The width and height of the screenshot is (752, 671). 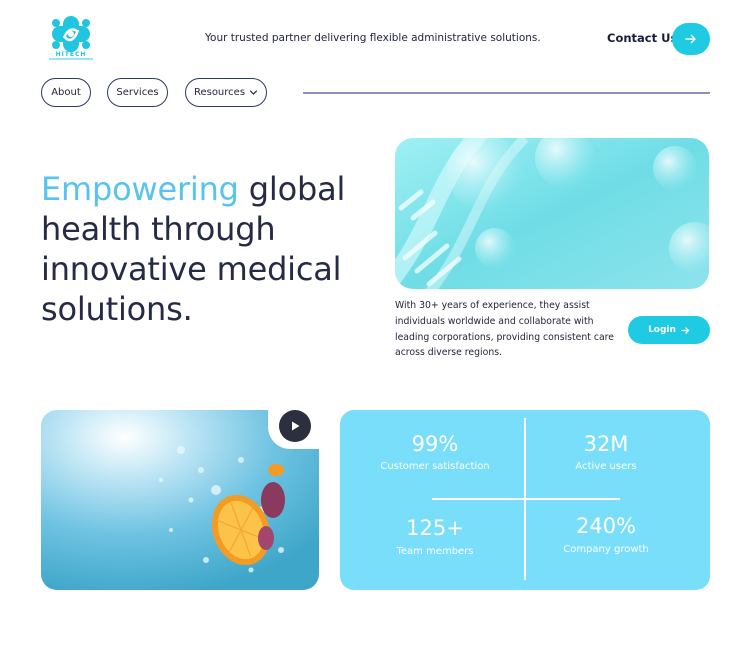 I want to click on nav-divider, so click(x=506, y=93).